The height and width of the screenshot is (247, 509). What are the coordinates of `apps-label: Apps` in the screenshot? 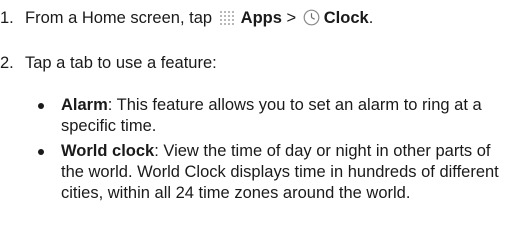 It's located at (261, 18).